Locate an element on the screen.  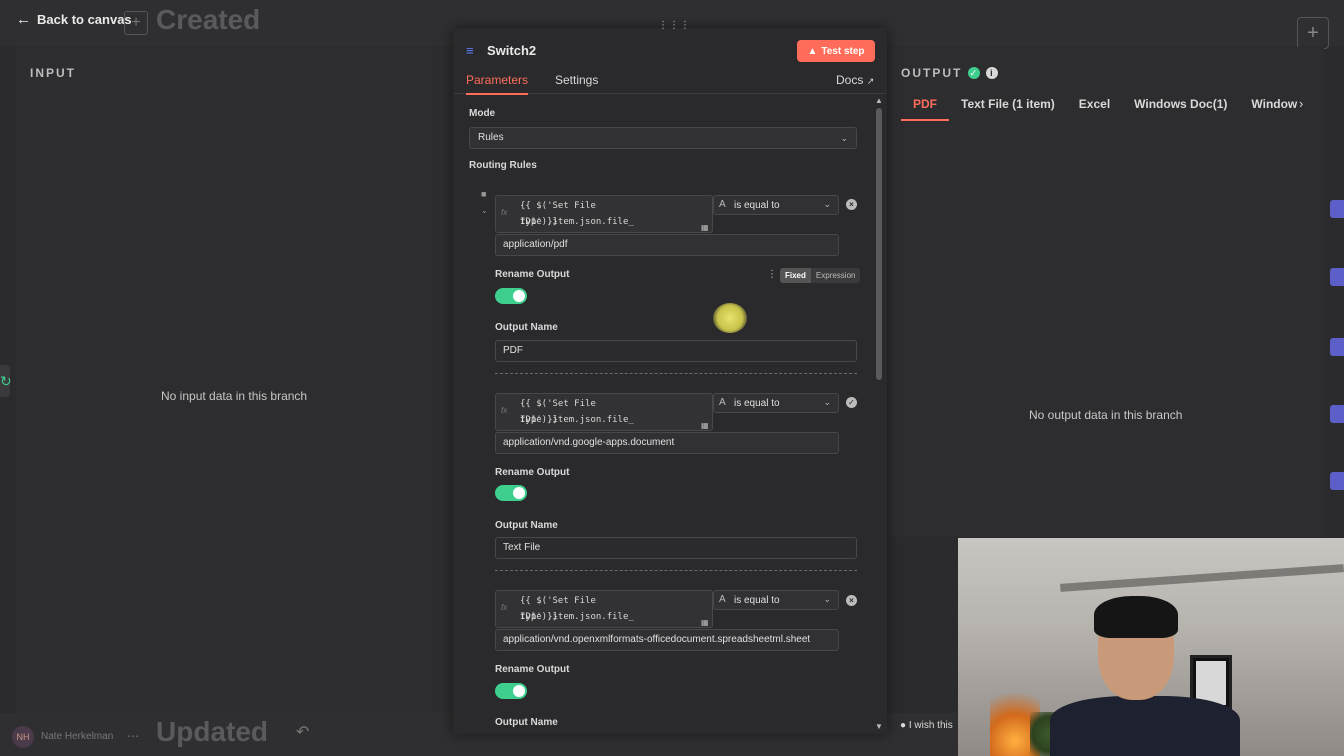
rule-1-value-input: application/pdf is located at coordinates (667, 245).